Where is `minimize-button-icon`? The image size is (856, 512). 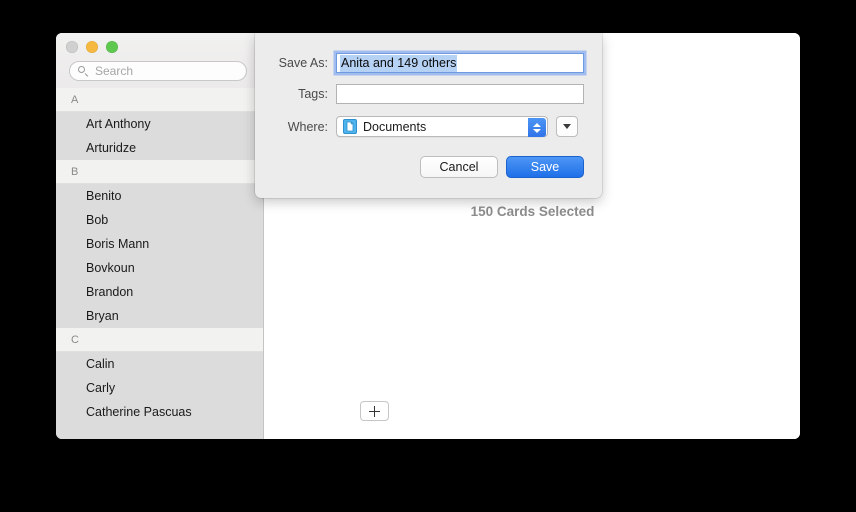 minimize-button-icon is located at coordinates (92, 47).